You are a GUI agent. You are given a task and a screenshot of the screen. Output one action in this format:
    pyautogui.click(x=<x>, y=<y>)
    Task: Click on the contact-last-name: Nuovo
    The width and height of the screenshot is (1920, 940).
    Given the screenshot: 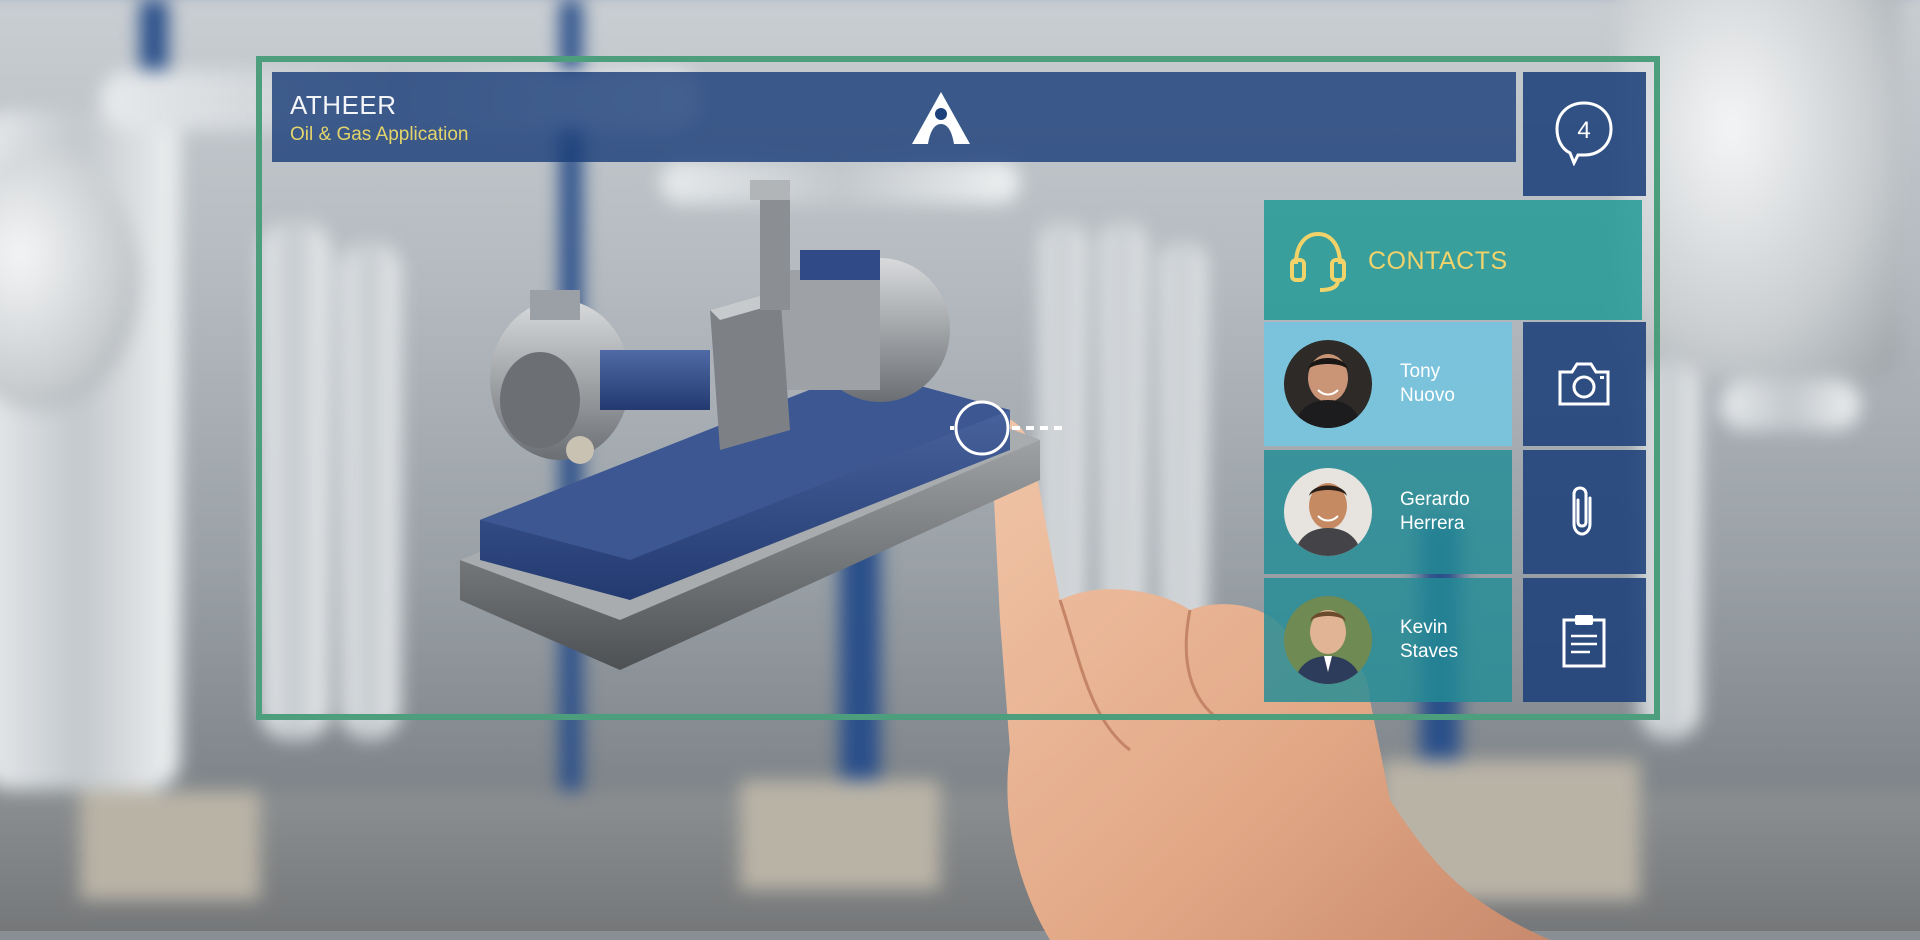 What is the action you would take?
    pyautogui.click(x=1427, y=395)
    